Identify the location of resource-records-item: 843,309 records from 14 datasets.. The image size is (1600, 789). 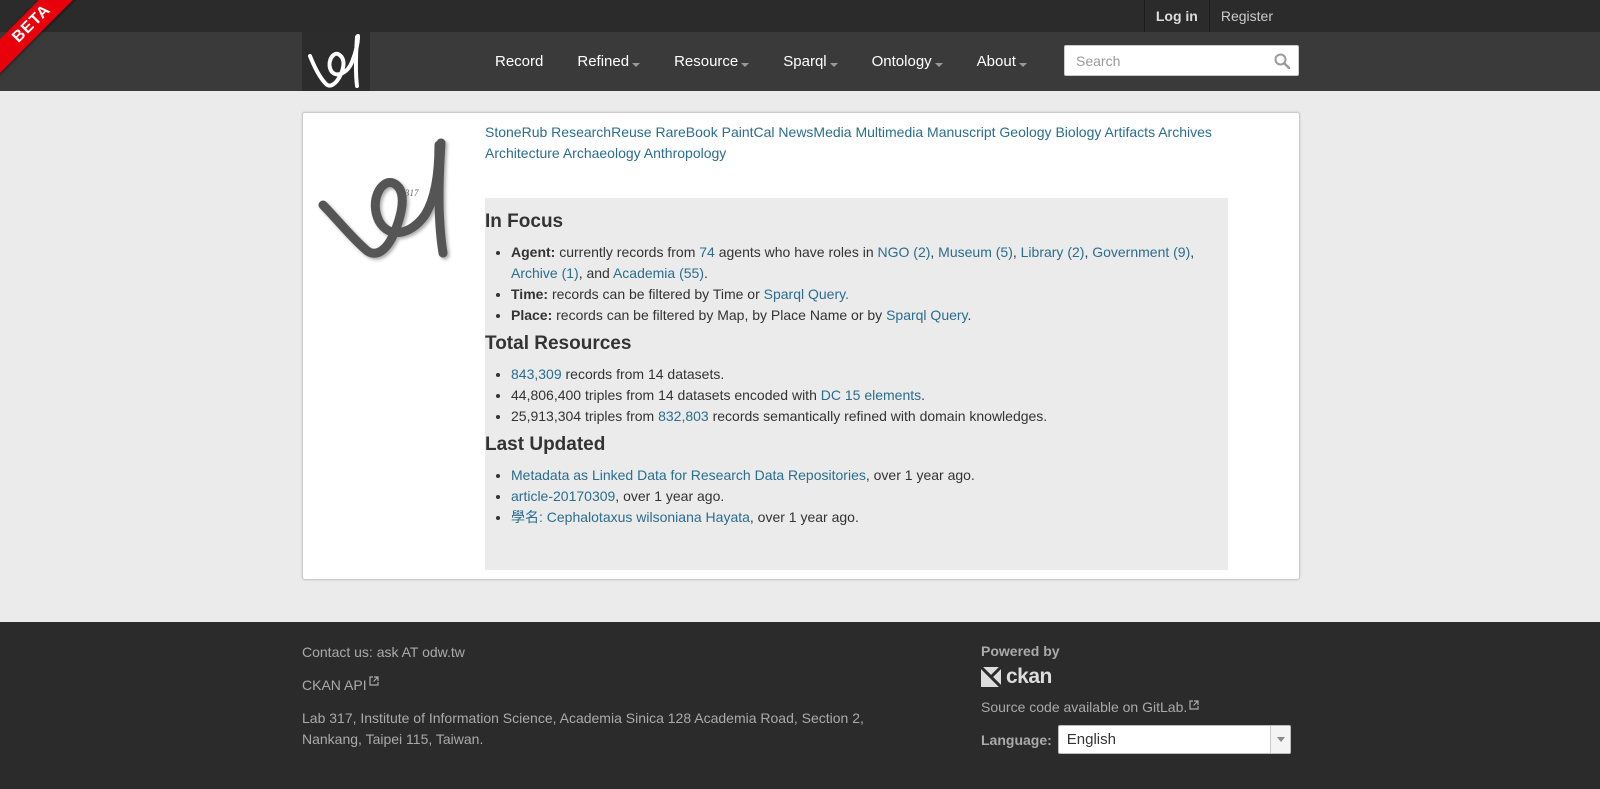
(869, 374).